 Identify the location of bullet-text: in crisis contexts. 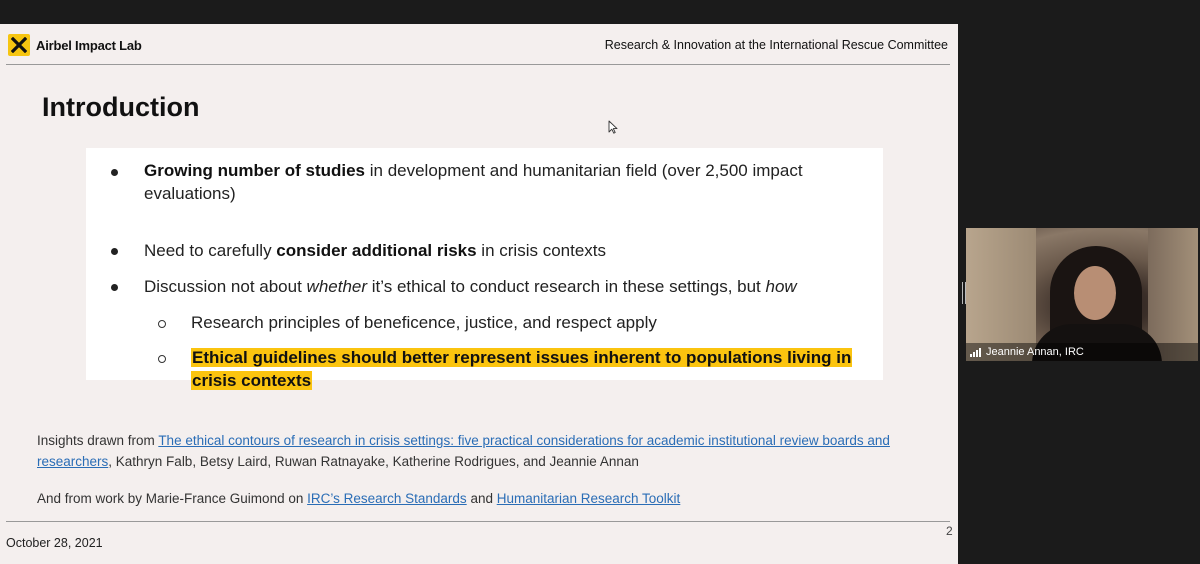
(541, 250).